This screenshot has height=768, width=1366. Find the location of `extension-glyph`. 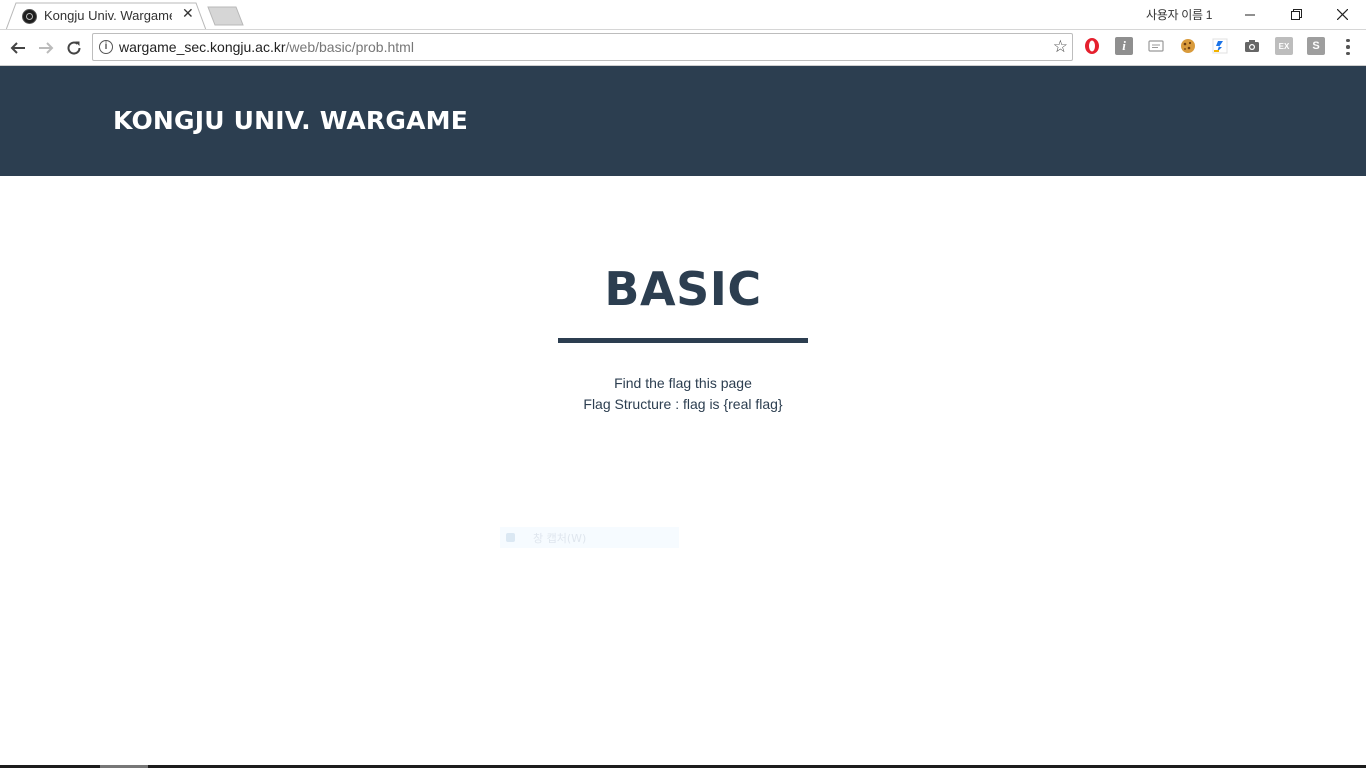

extension-glyph is located at coordinates (1220, 46).